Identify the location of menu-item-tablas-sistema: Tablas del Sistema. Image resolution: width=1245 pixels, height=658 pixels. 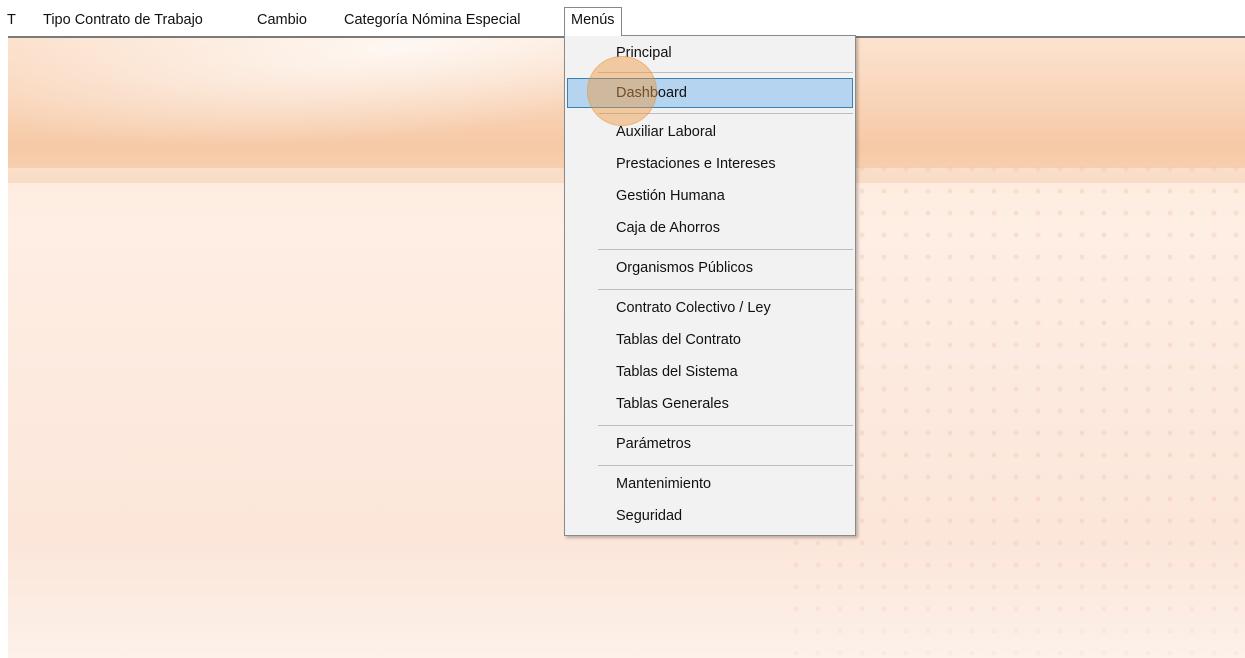
(710, 373).